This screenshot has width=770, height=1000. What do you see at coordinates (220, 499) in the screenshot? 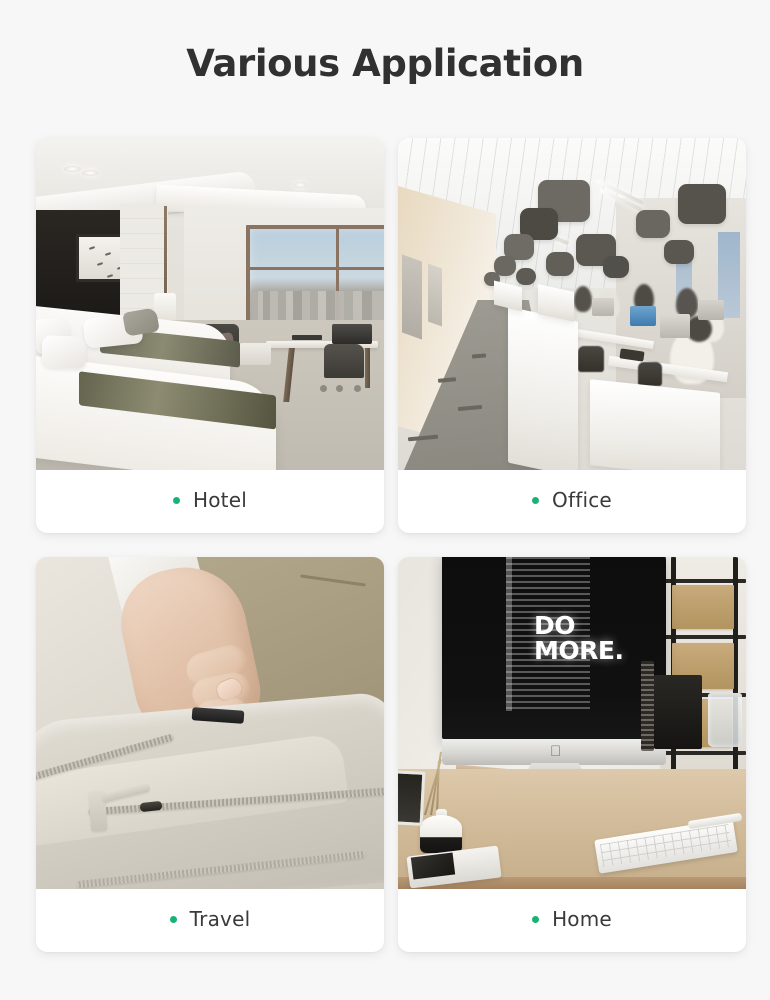
I see `card-label-text: Hotel` at bounding box center [220, 499].